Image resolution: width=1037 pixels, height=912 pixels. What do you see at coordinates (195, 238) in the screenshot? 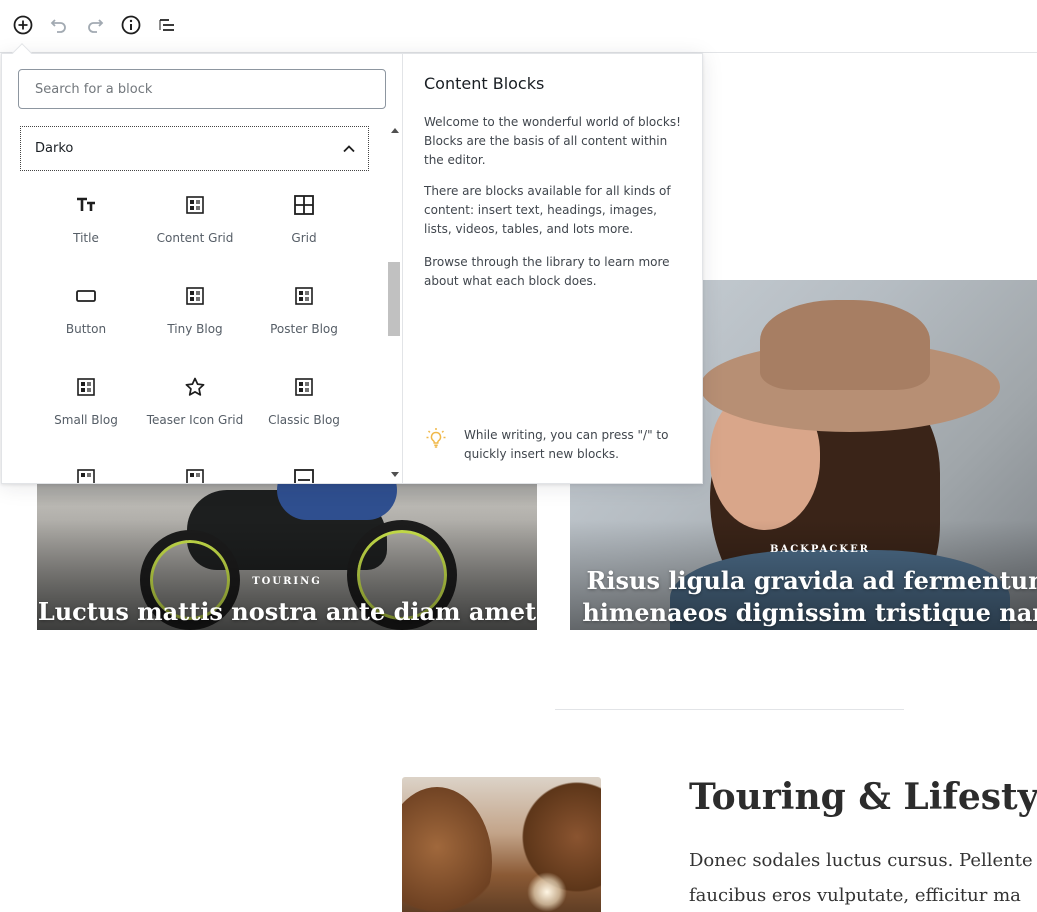
I see `block-label: Content Grid` at bounding box center [195, 238].